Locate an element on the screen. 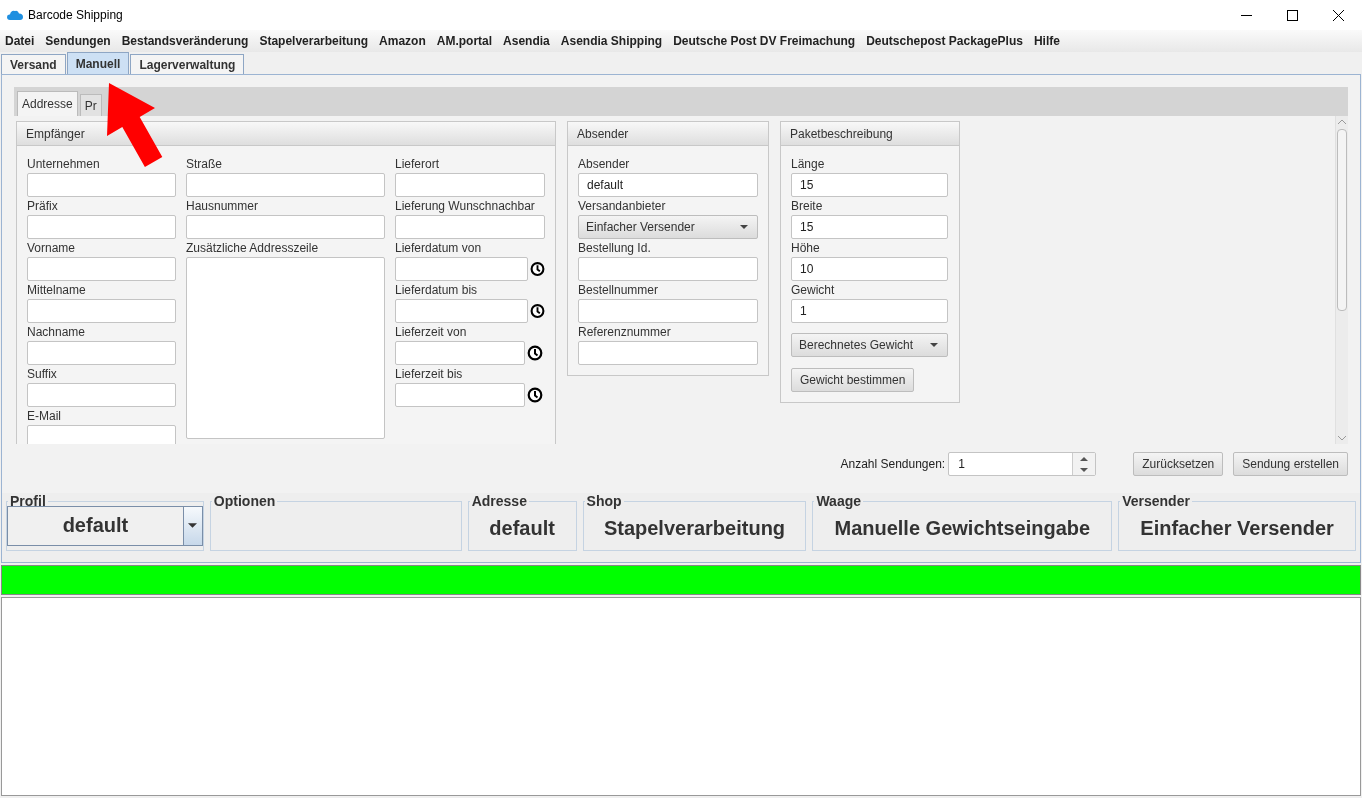 Image resolution: width=1362 pixels, height=798 pixels. field-label: E-Mail is located at coordinates (44, 416).